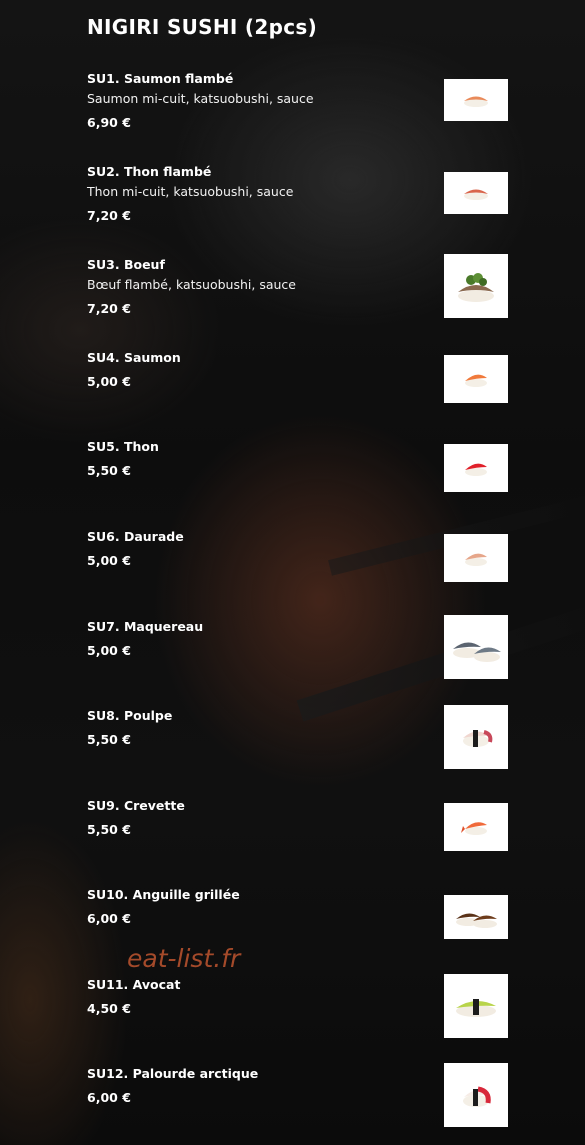 This screenshot has height=1145, width=585. I want to click on menu-item-su6: SU6. Daurade 5,00 €, so click(217, 549).